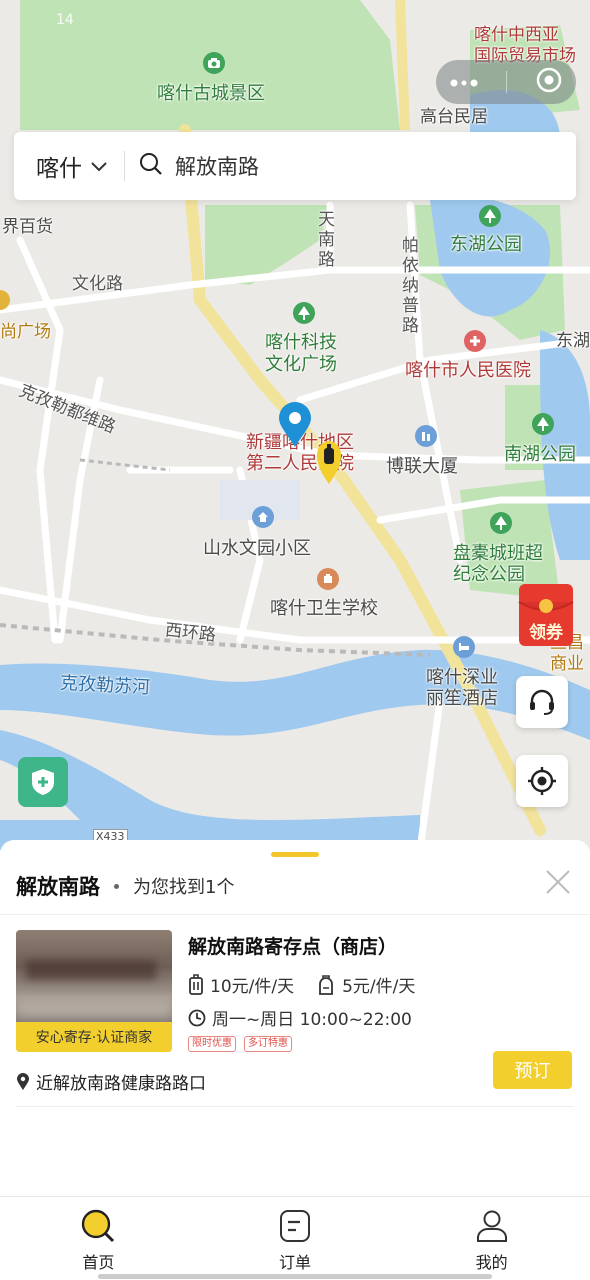 The width and height of the screenshot is (590, 1280). What do you see at coordinates (59, 169) in the screenshot?
I see `city-name: 喀什` at bounding box center [59, 169].